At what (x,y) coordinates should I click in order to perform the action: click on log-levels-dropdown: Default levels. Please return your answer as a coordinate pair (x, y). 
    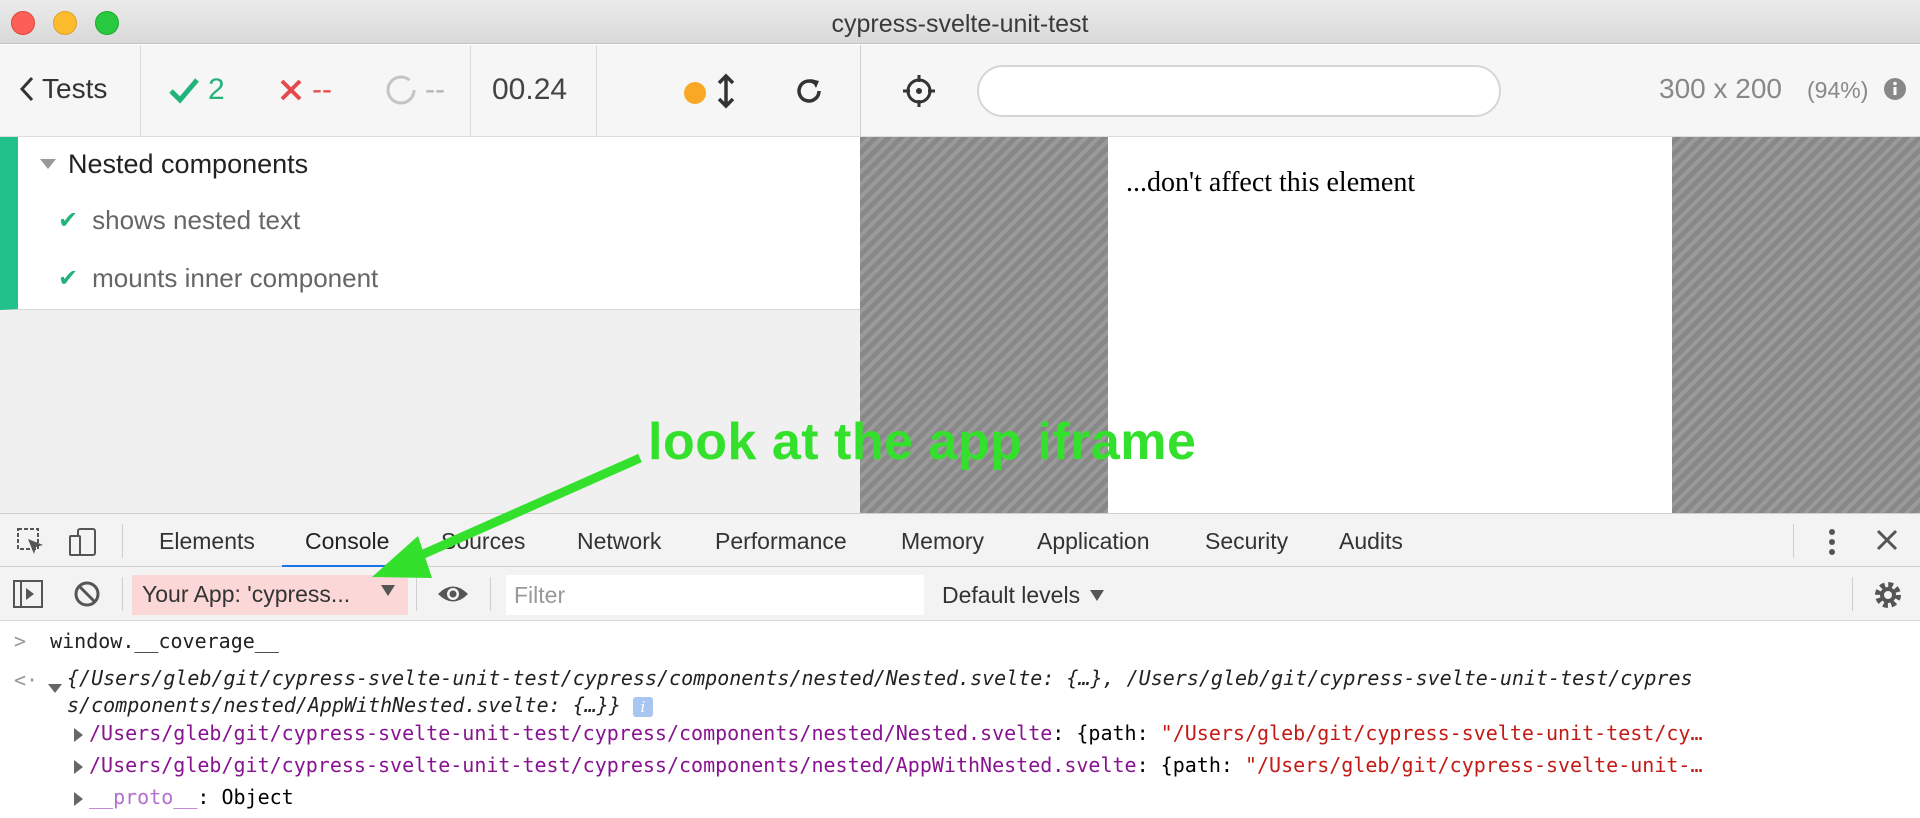
    Looking at the image, I should click on (1023, 595).